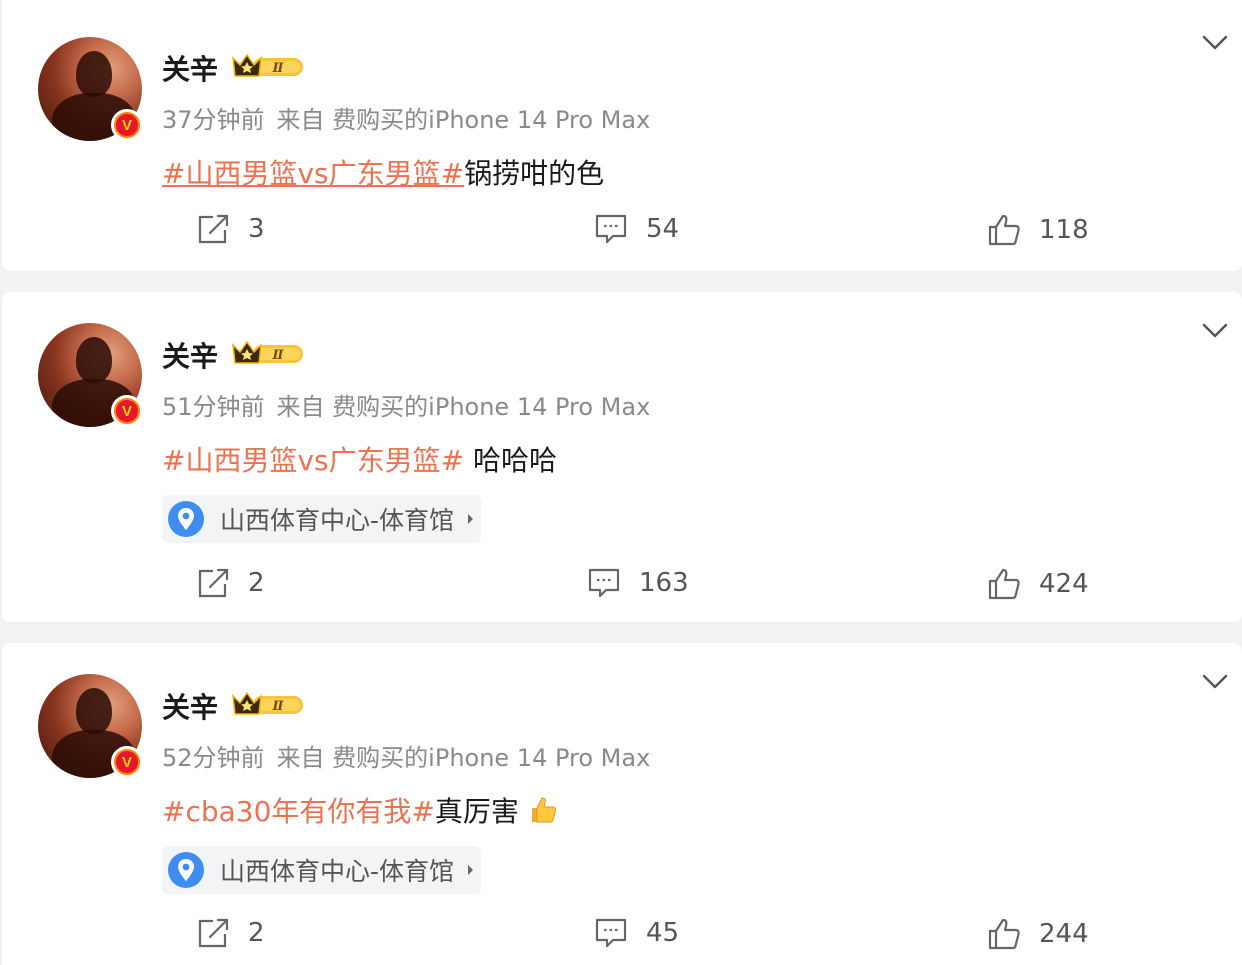 The width and height of the screenshot is (1242, 965). I want to click on comment-count: 45, so click(663, 933).